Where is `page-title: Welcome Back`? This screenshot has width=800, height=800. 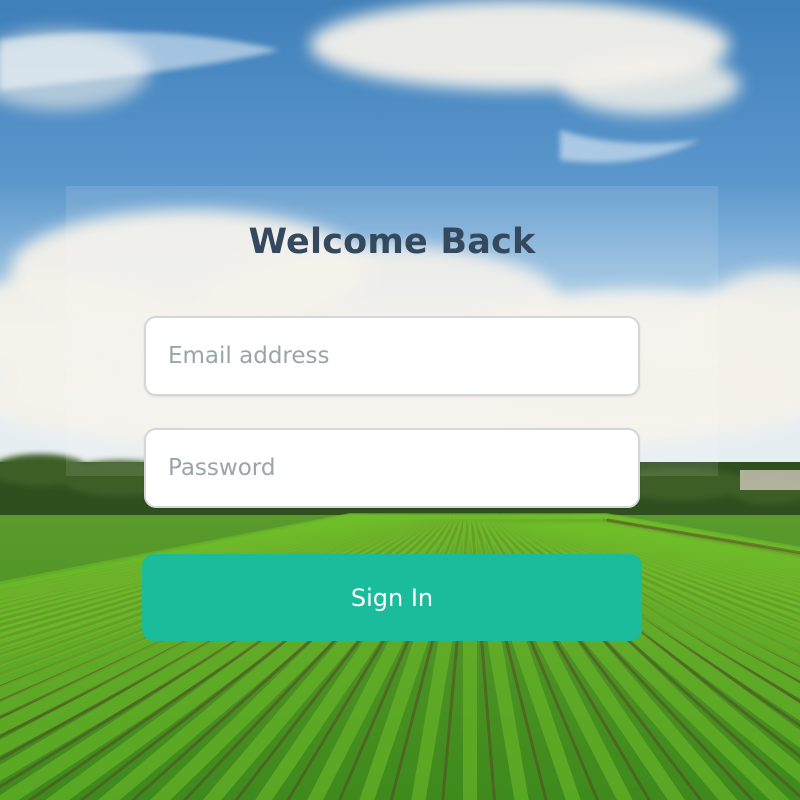
page-title: Welcome Back is located at coordinates (392, 242).